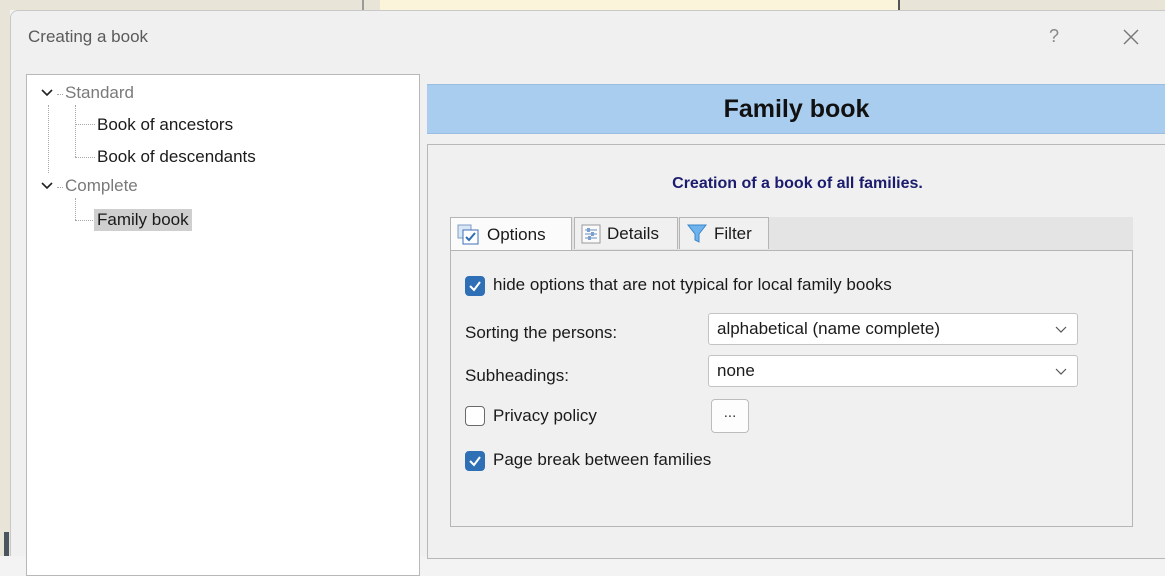 This screenshot has width=1165, height=576. What do you see at coordinates (591, 233) in the screenshot?
I see `details-list-icon` at bounding box center [591, 233].